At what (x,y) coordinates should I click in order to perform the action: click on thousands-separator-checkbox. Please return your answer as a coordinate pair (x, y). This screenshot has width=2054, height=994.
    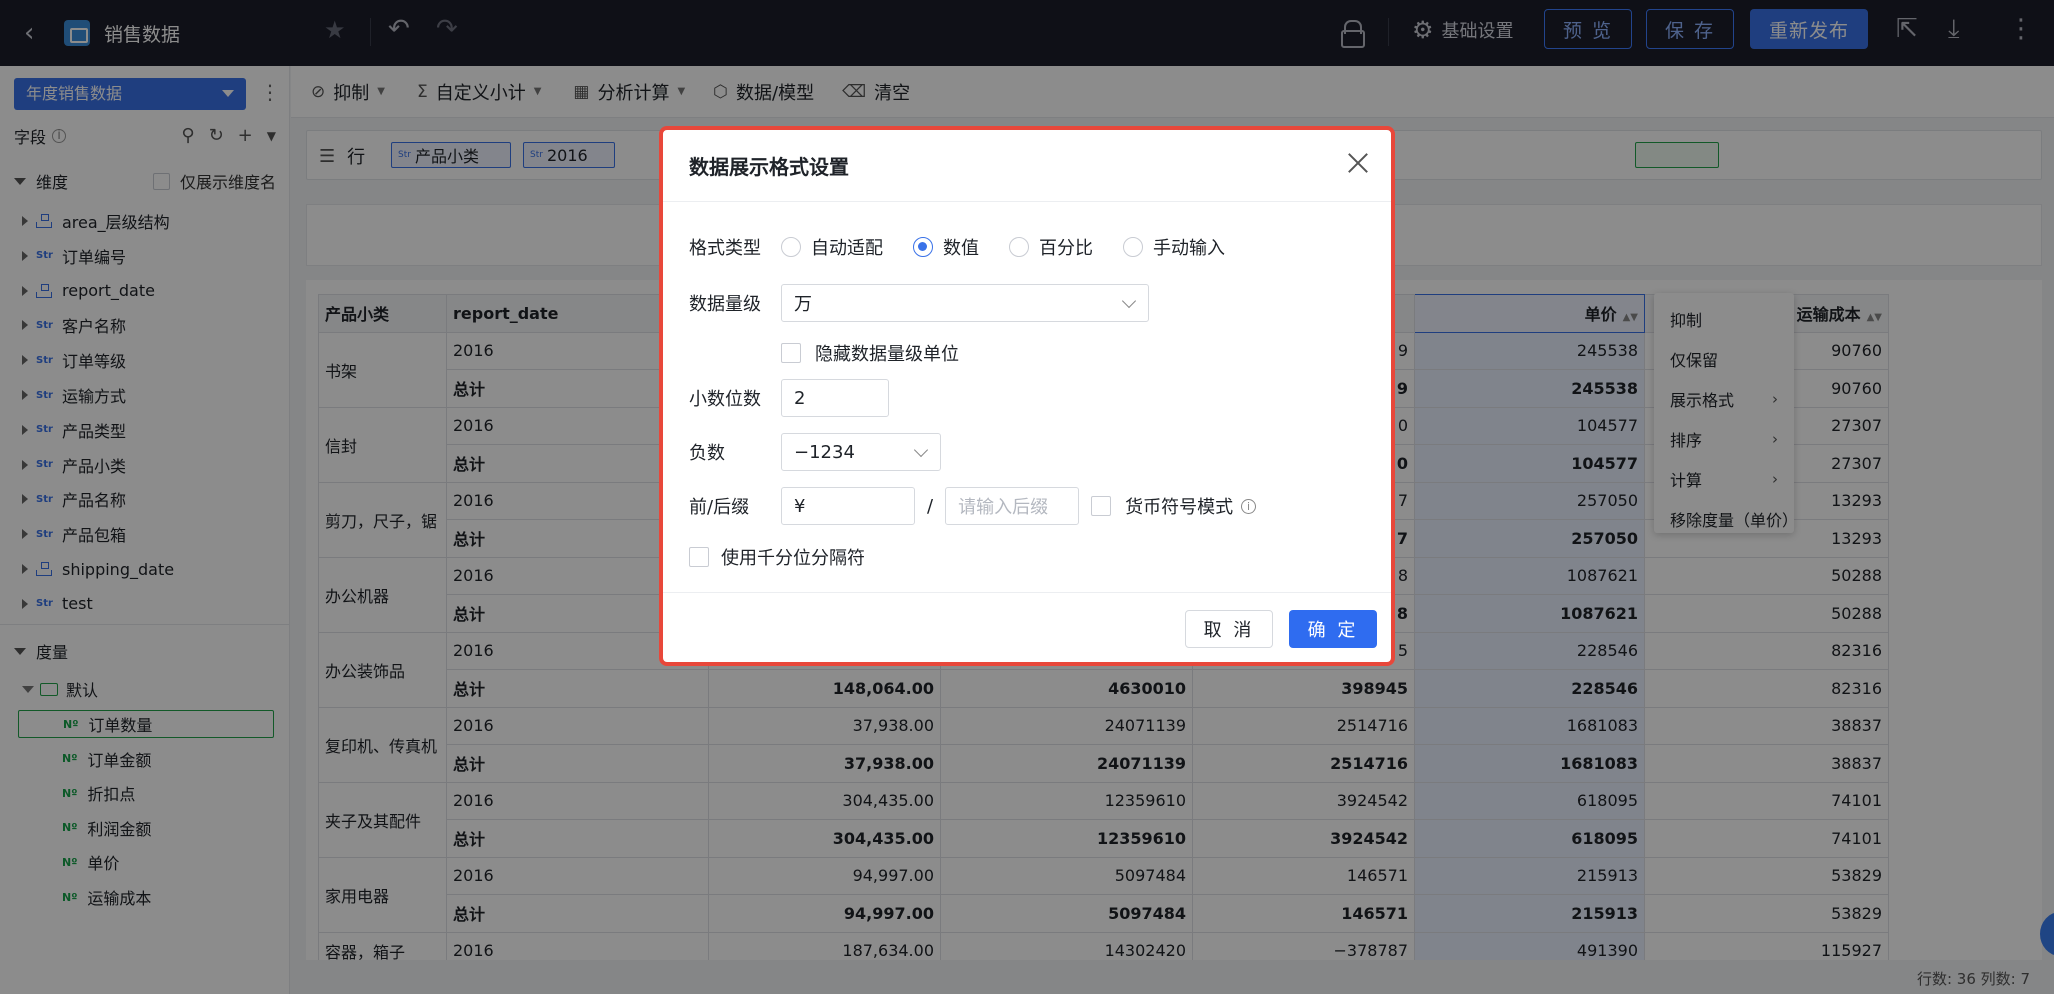
    Looking at the image, I should click on (699, 557).